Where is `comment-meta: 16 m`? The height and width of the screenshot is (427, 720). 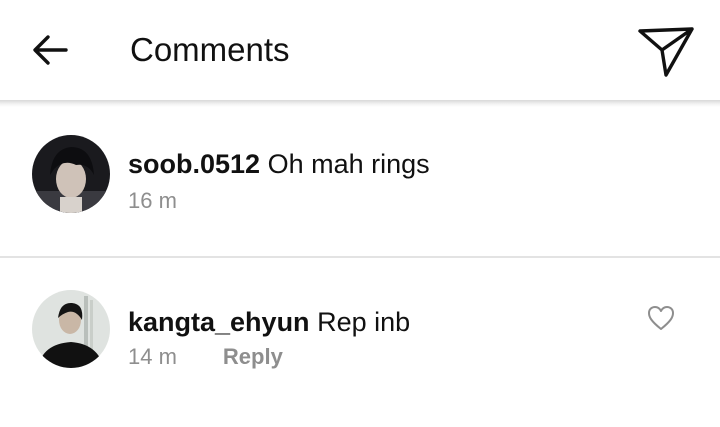 comment-meta: 16 m is located at coordinates (152, 201).